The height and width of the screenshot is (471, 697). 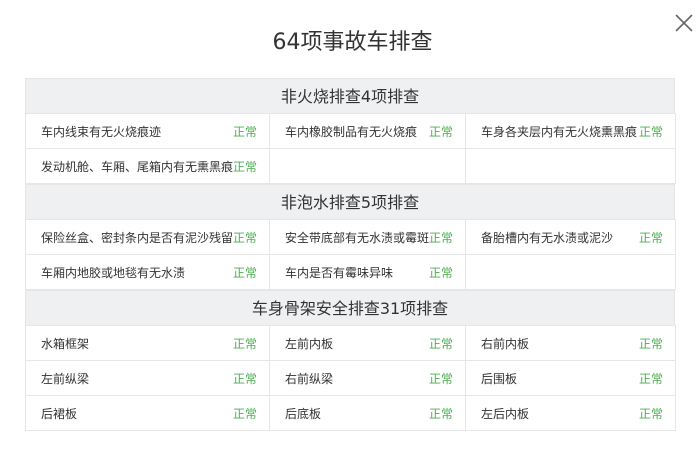 What do you see at coordinates (351, 131) in the screenshot?
I see `check-item-name: 车内橡胶制品有无火烧痕` at bounding box center [351, 131].